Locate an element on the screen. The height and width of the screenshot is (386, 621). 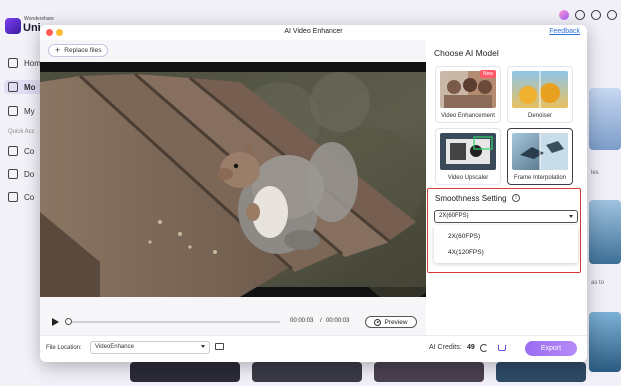
sidebar-item-label: Hom is located at coordinates (32, 63).